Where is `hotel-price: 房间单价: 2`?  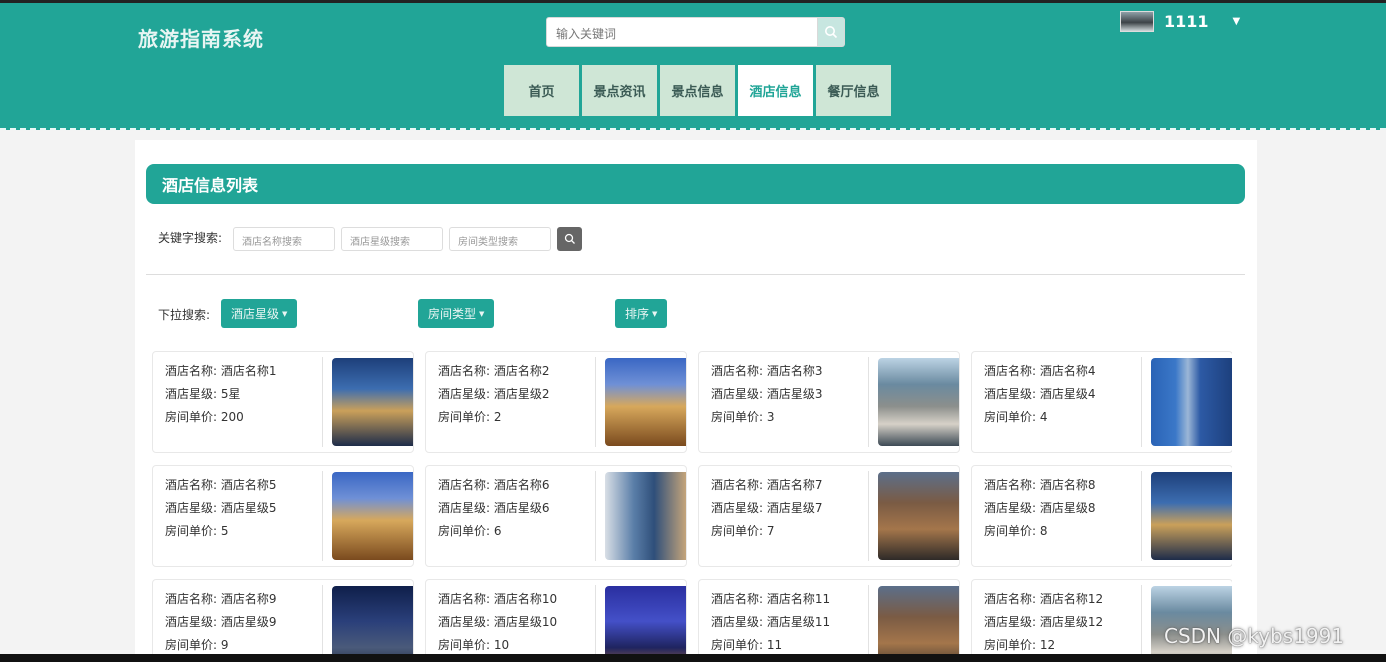 hotel-price: 房间单价: 2 is located at coordinates (470, 417).